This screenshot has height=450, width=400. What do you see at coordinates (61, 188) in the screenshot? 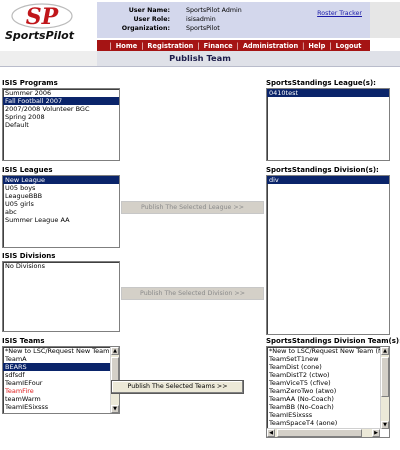
I see `list-item: U05 boys` at bounding box center [61, 188].